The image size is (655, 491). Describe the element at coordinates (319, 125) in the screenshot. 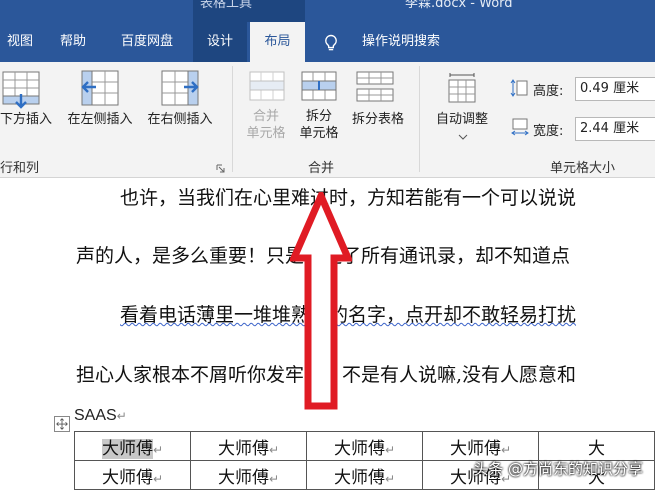

I see `split-cells-button: 拆分 单元格` at that location.